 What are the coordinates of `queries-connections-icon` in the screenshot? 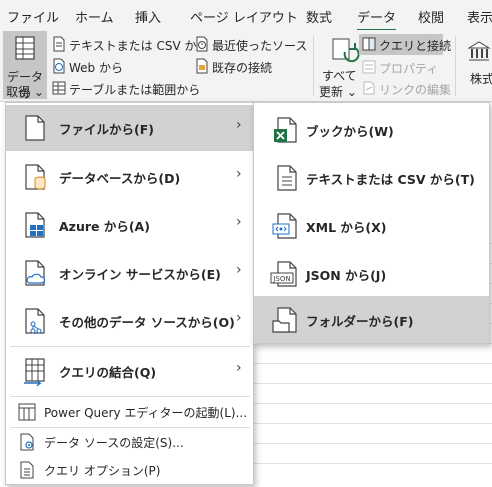 It's located at (369, 44).